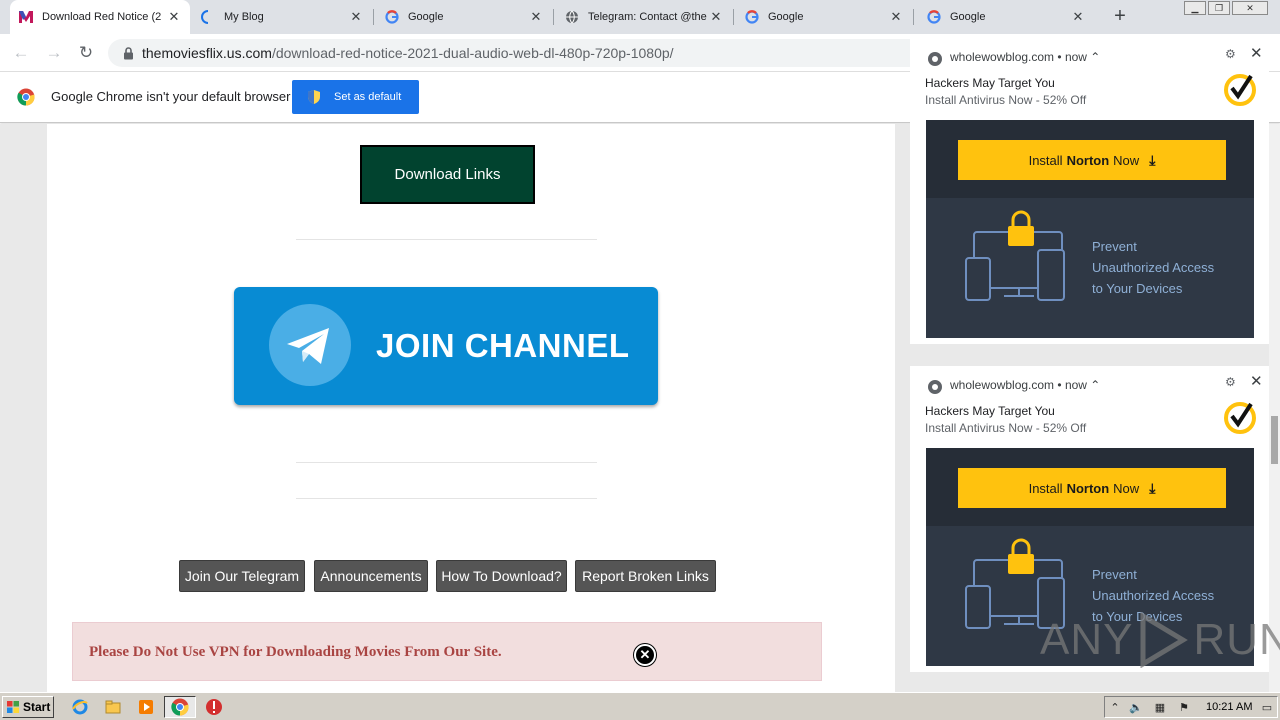  I want to click on anyrun-watermark: ANY RUN, so click(1160, 640).